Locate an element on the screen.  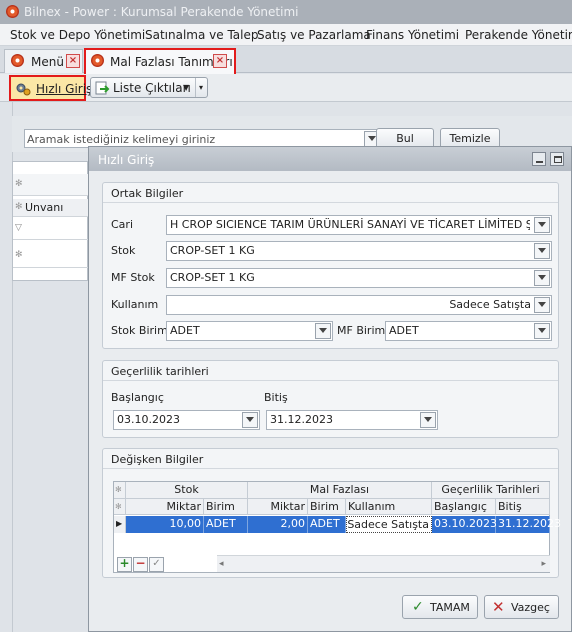
variable-info-title: Değişken Bilgiler is located at coordinates (157, 459).